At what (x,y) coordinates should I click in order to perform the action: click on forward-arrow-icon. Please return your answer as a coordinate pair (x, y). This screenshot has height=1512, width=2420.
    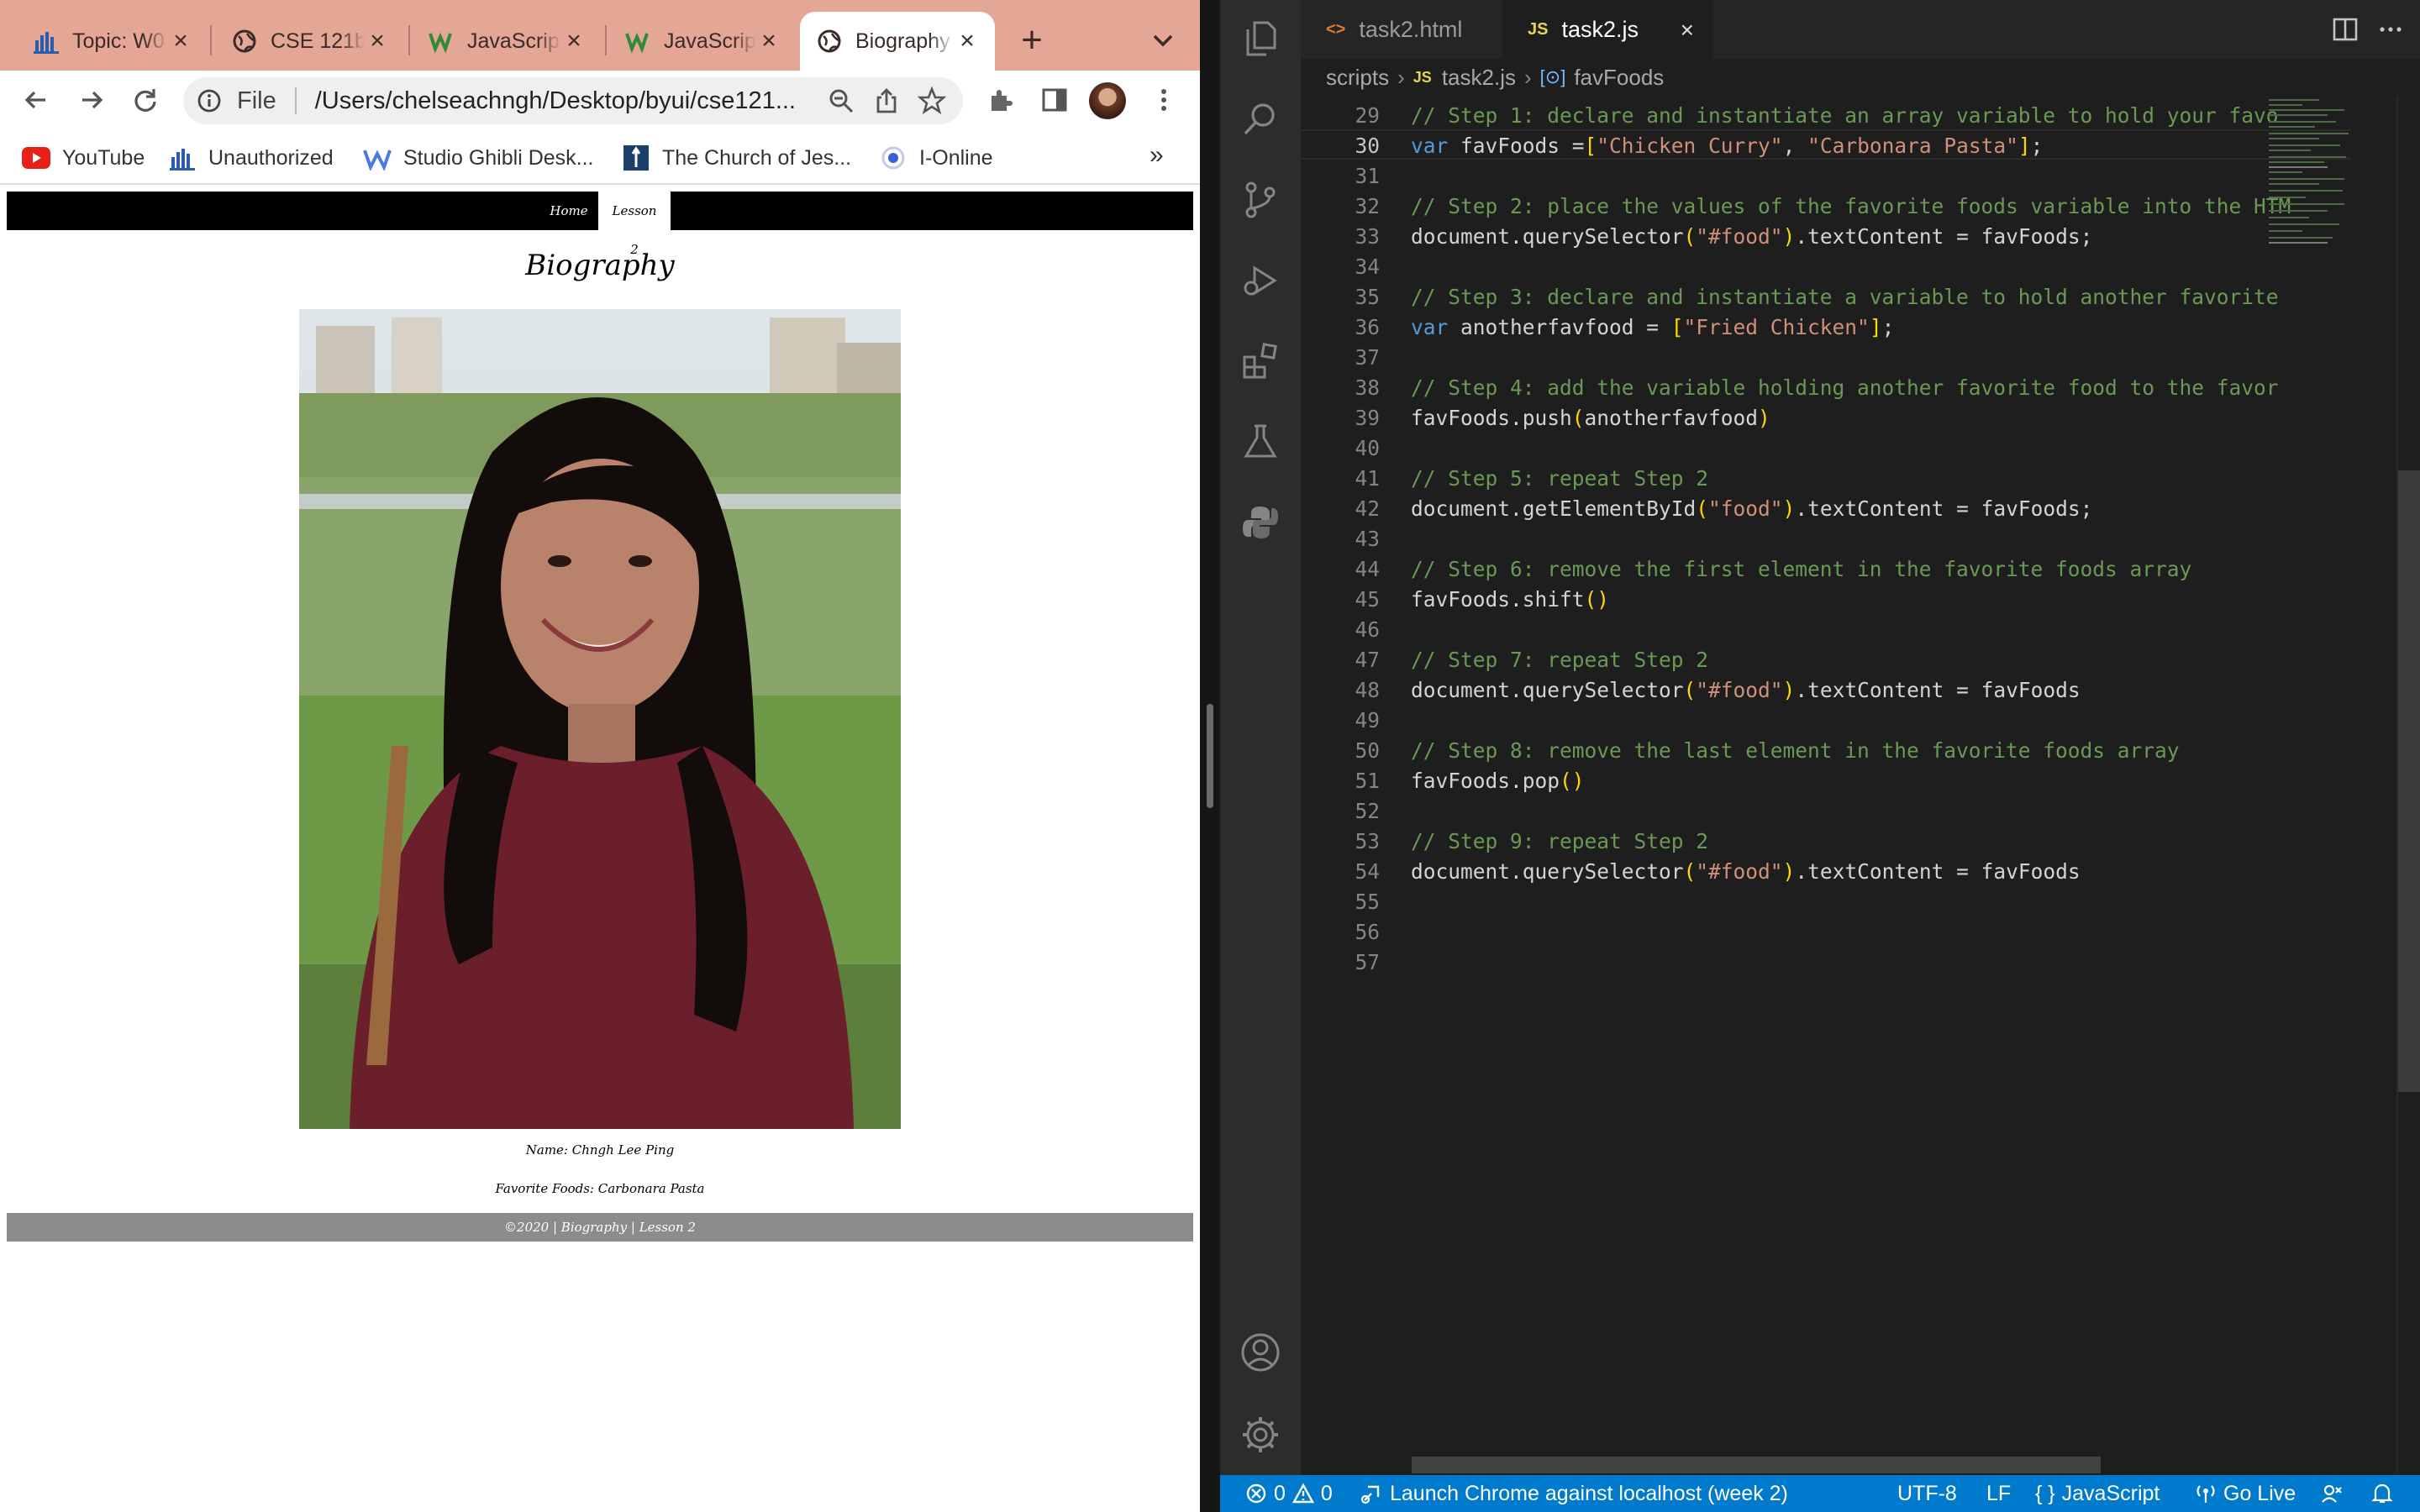
    Looking at the image, I should click on (92, 100).